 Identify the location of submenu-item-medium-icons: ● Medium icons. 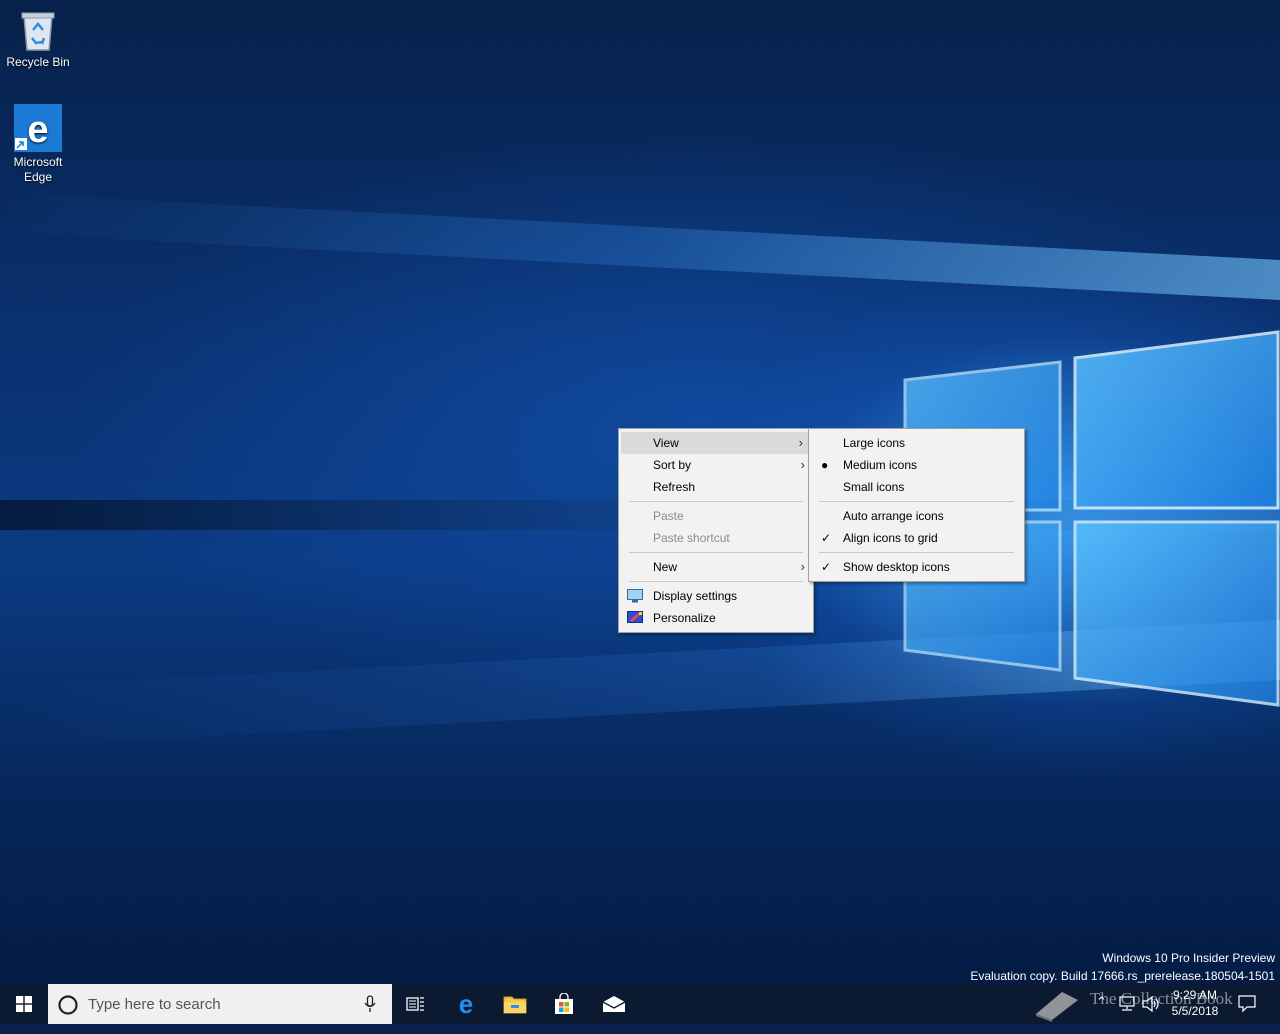
(916, 465).